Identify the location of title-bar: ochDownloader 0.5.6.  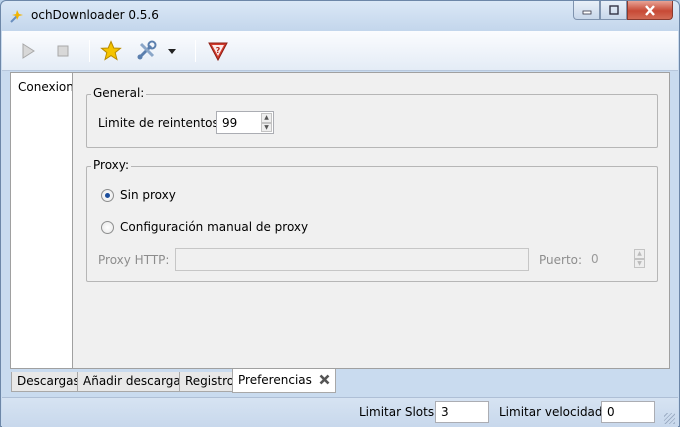
(340, 16).